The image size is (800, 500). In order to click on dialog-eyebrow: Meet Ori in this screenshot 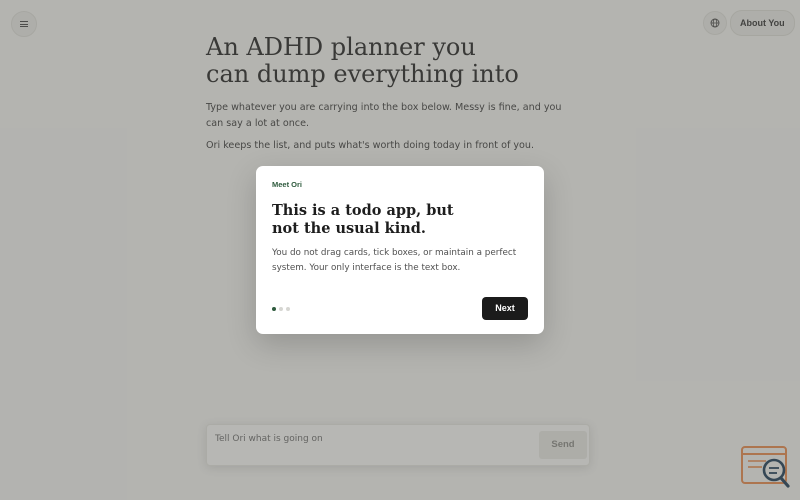, I will do `click(287, 184)`.